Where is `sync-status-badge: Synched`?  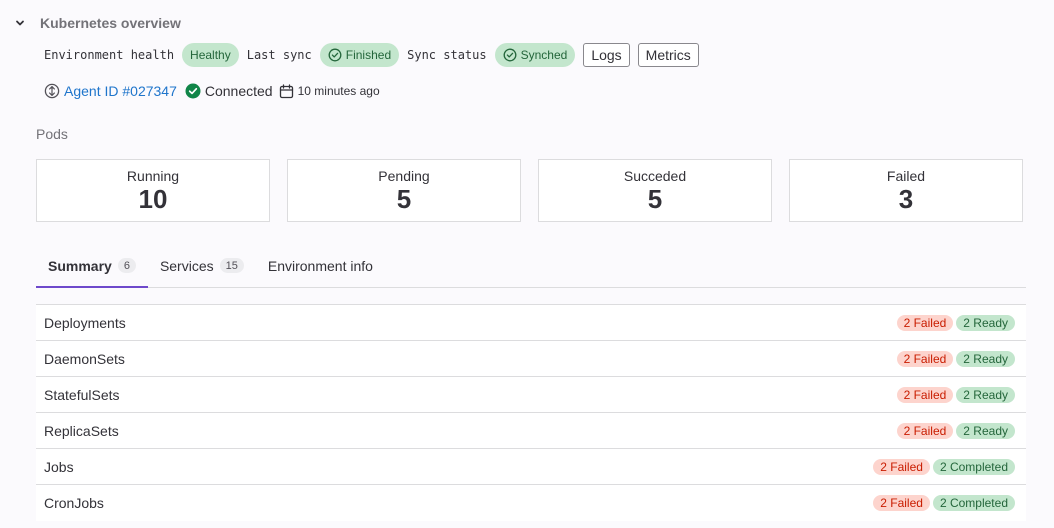
sync-status-badge: Synched is located at coordinates (535, 54).